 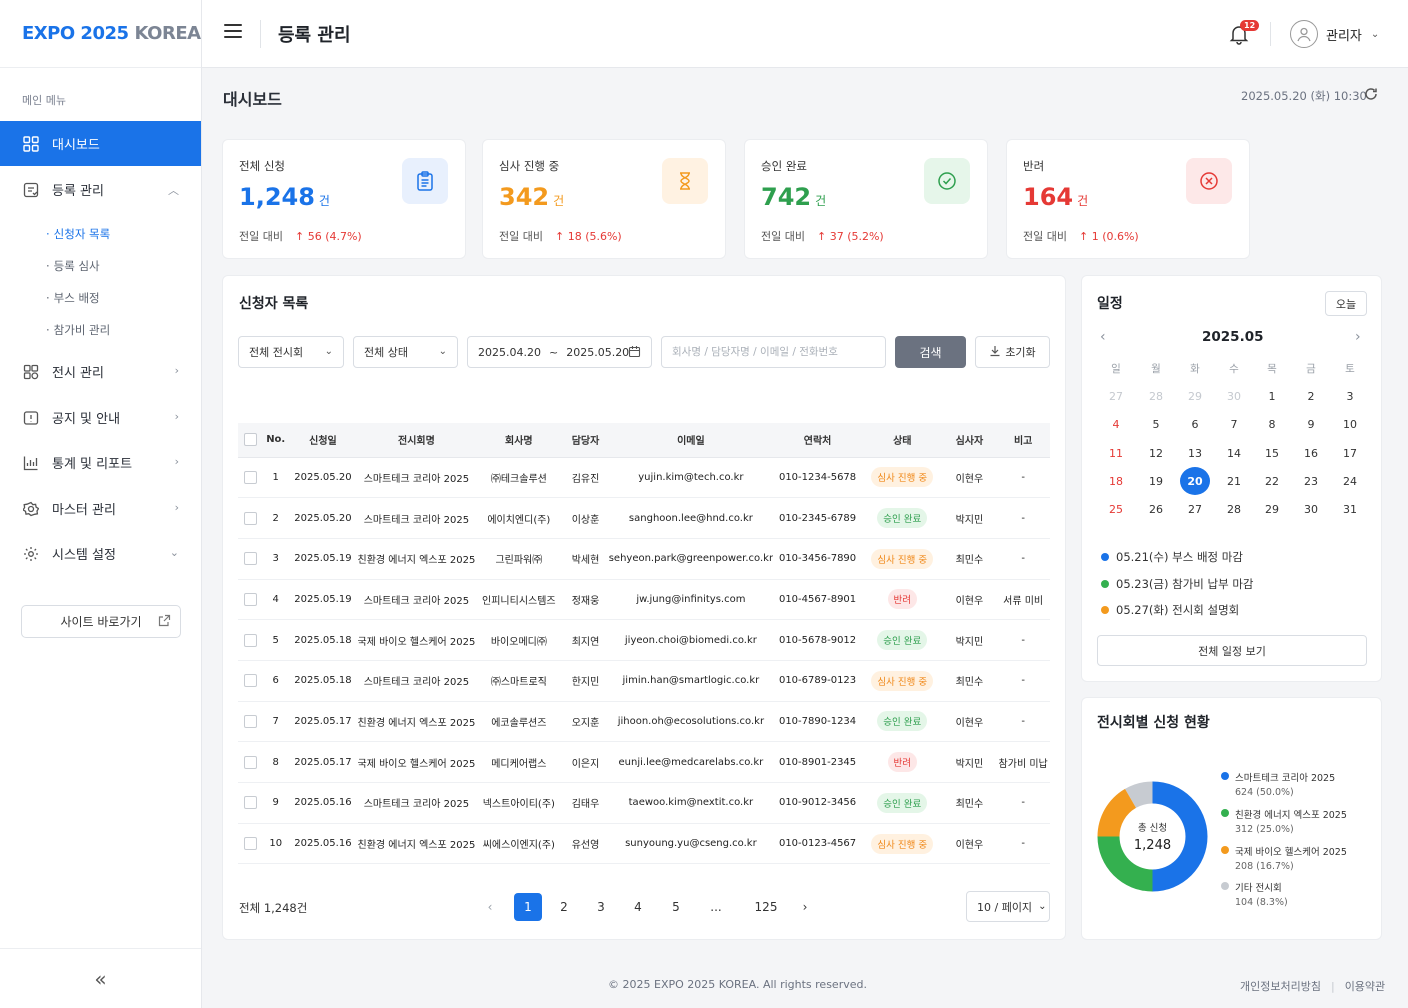 What do you see at coordinates (1232, 650) in the screenshot?
I see `full-schedule-button: 전체 일정 보기` at bounding box center [1232, 650].